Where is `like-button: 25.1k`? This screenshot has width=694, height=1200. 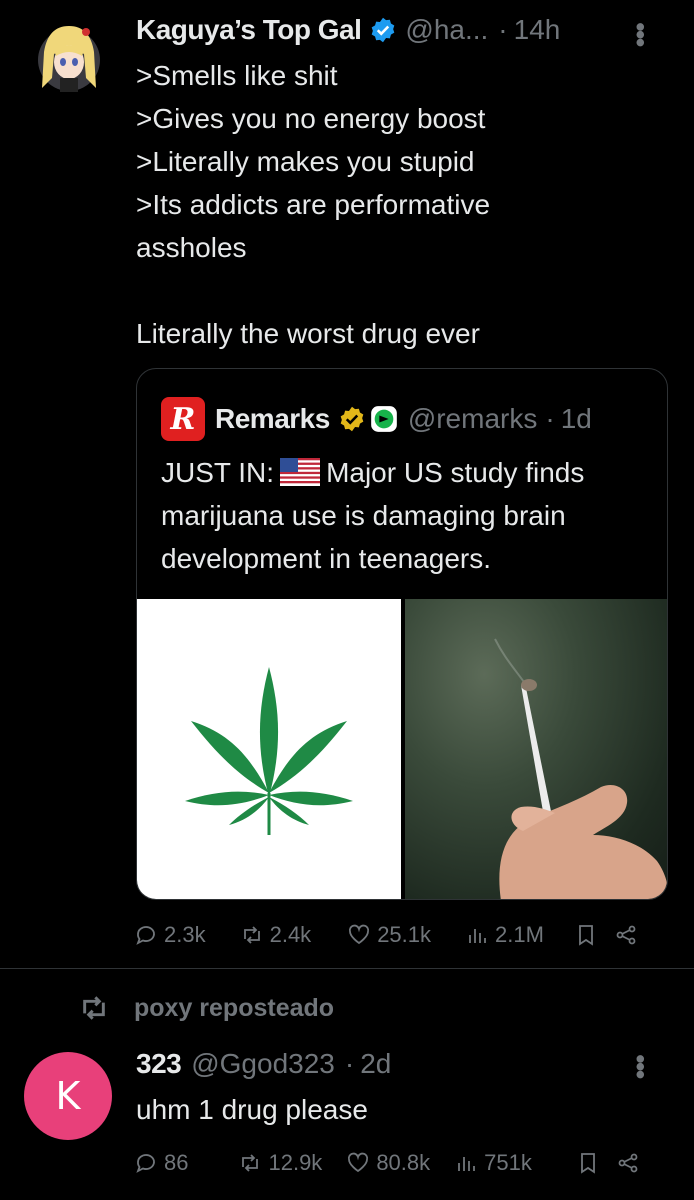 like-button: 25.1k is located at coordinates (389, 935).